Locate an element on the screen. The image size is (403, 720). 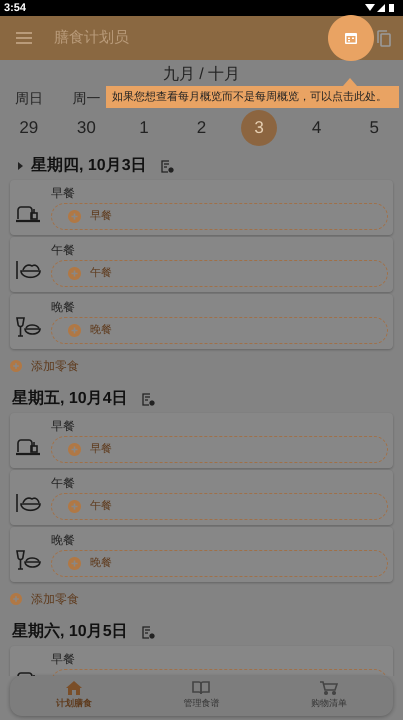
date-button: 1 is located at coordinates (144, 128).